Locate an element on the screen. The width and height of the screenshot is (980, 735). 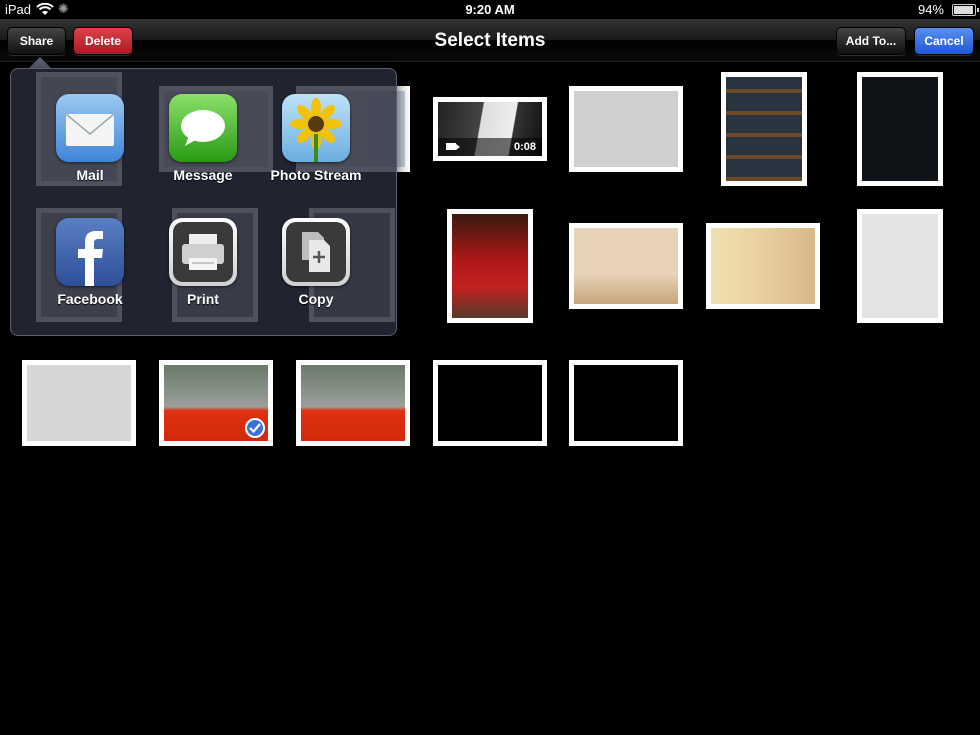
copy-icon is located at coordinates (316, 252).